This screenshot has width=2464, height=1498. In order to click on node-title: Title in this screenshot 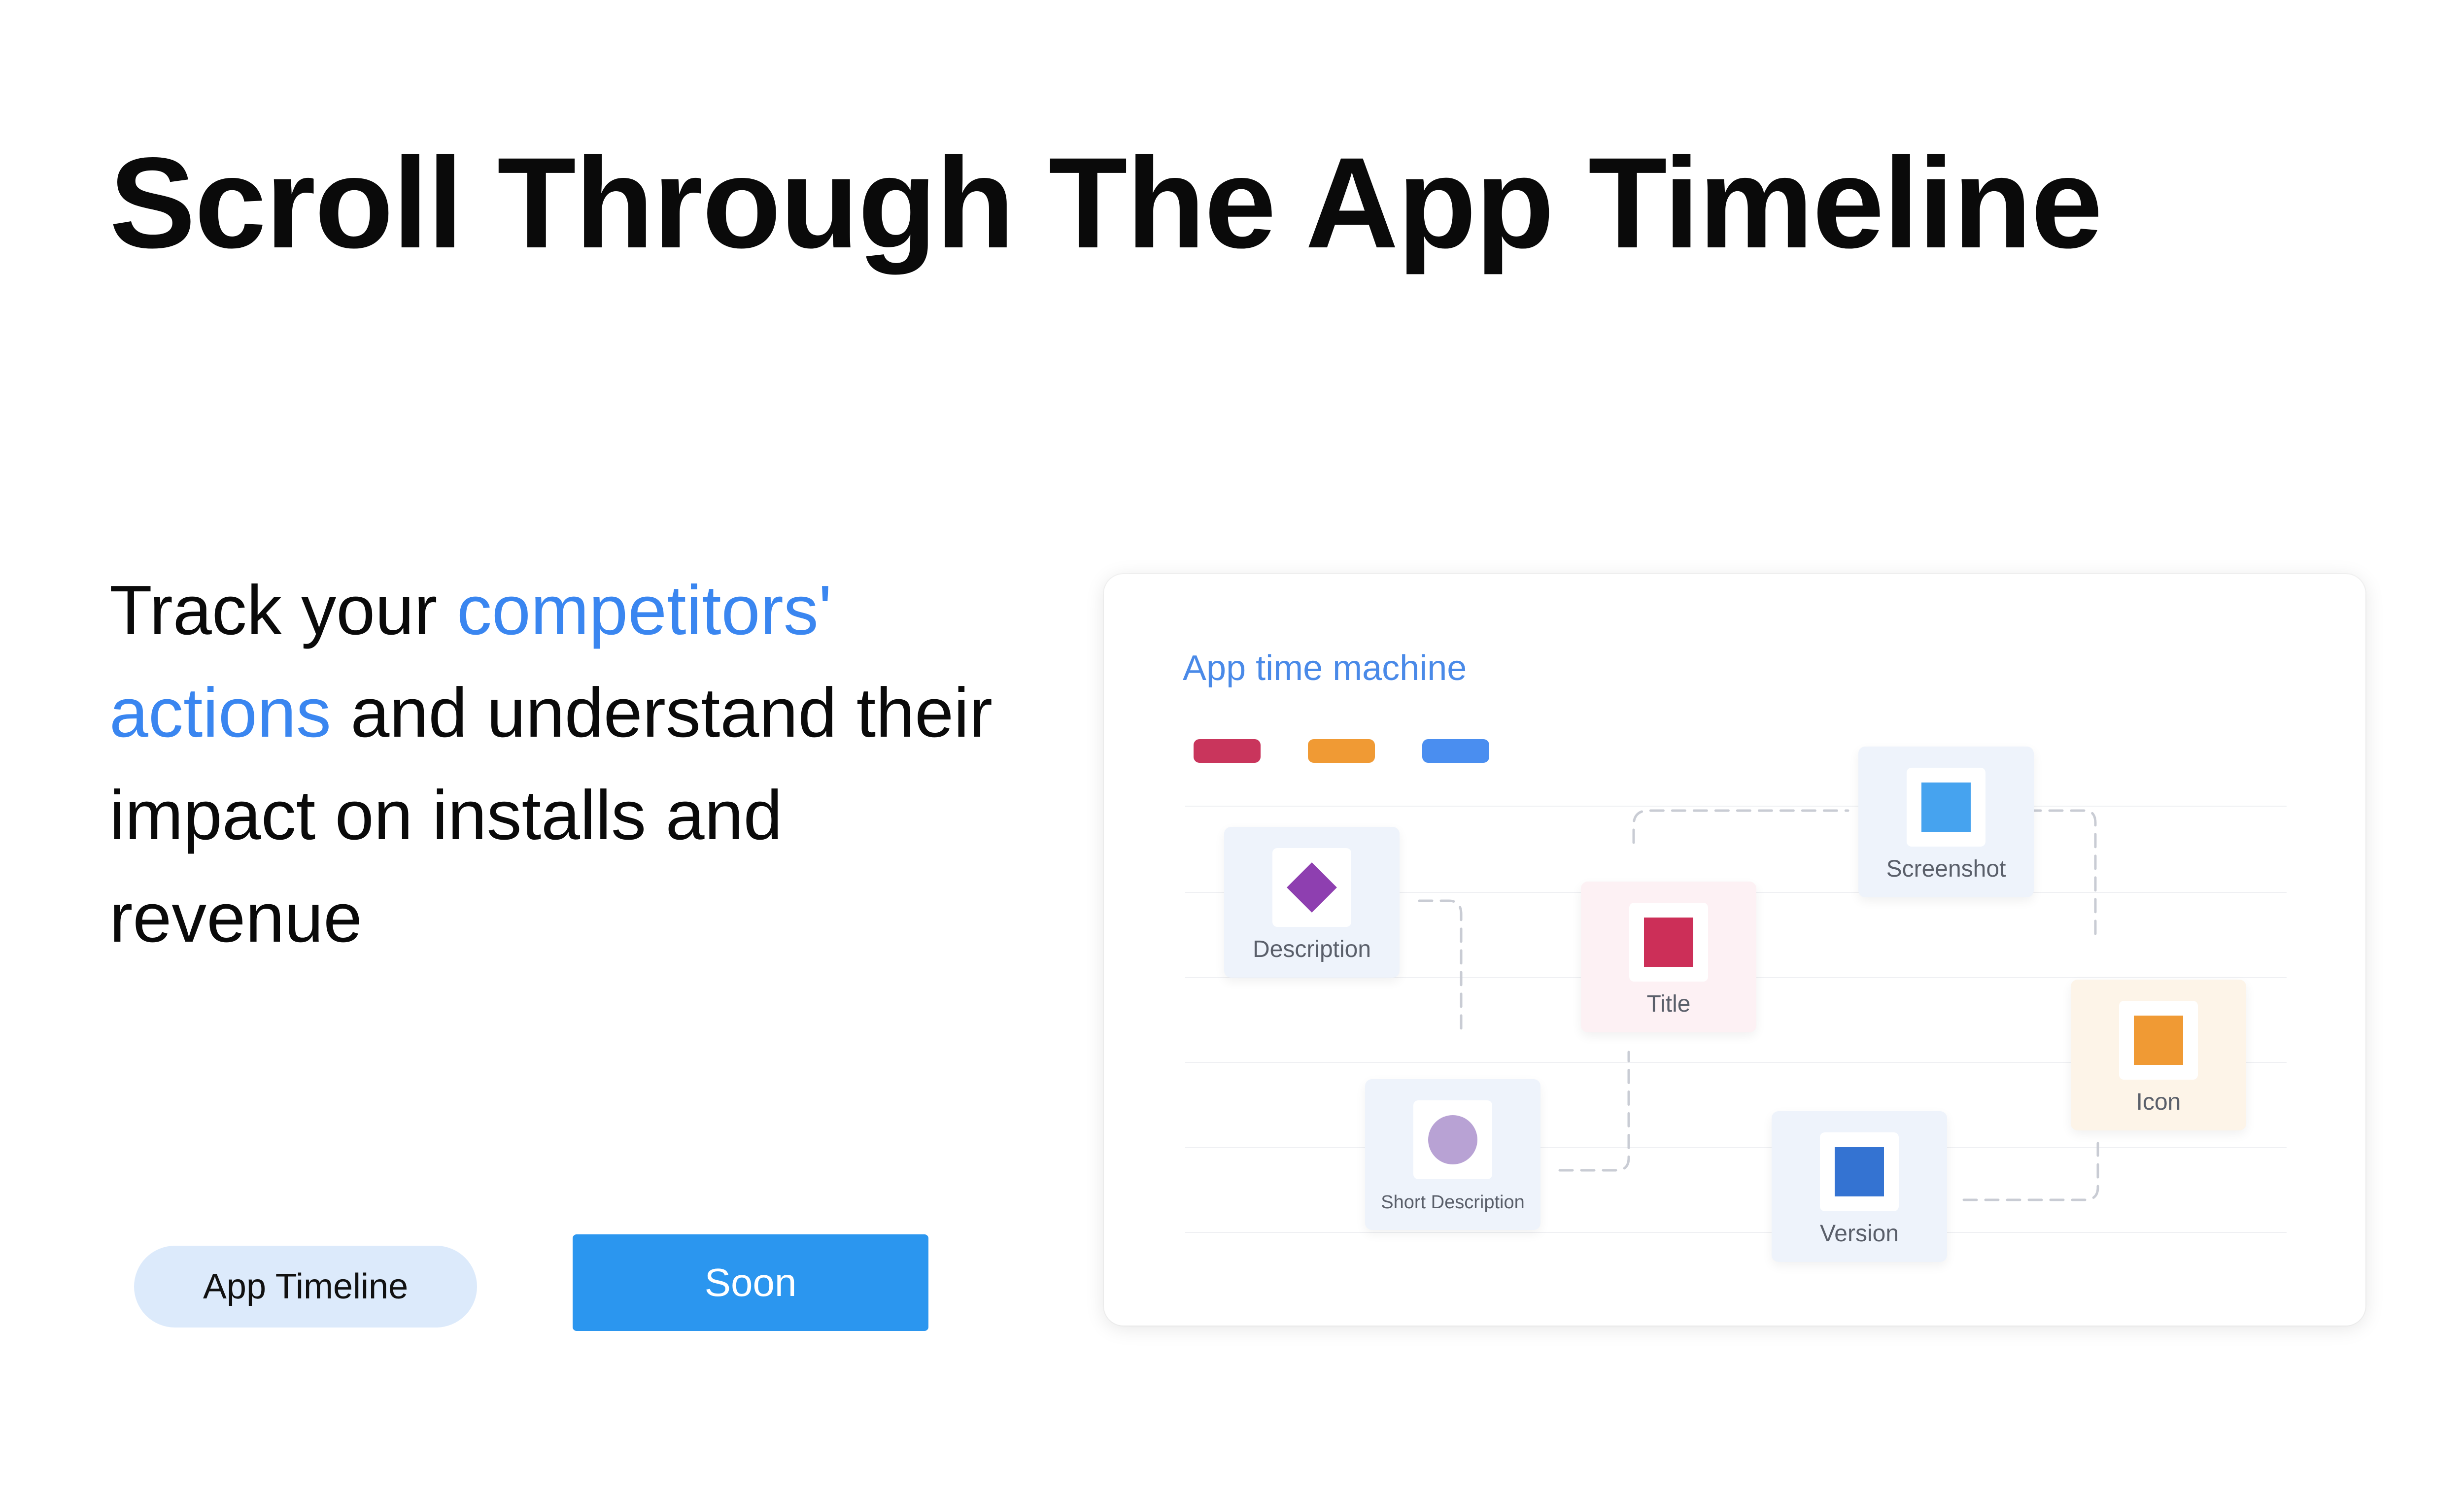, I will do `click(1668, 957)`.